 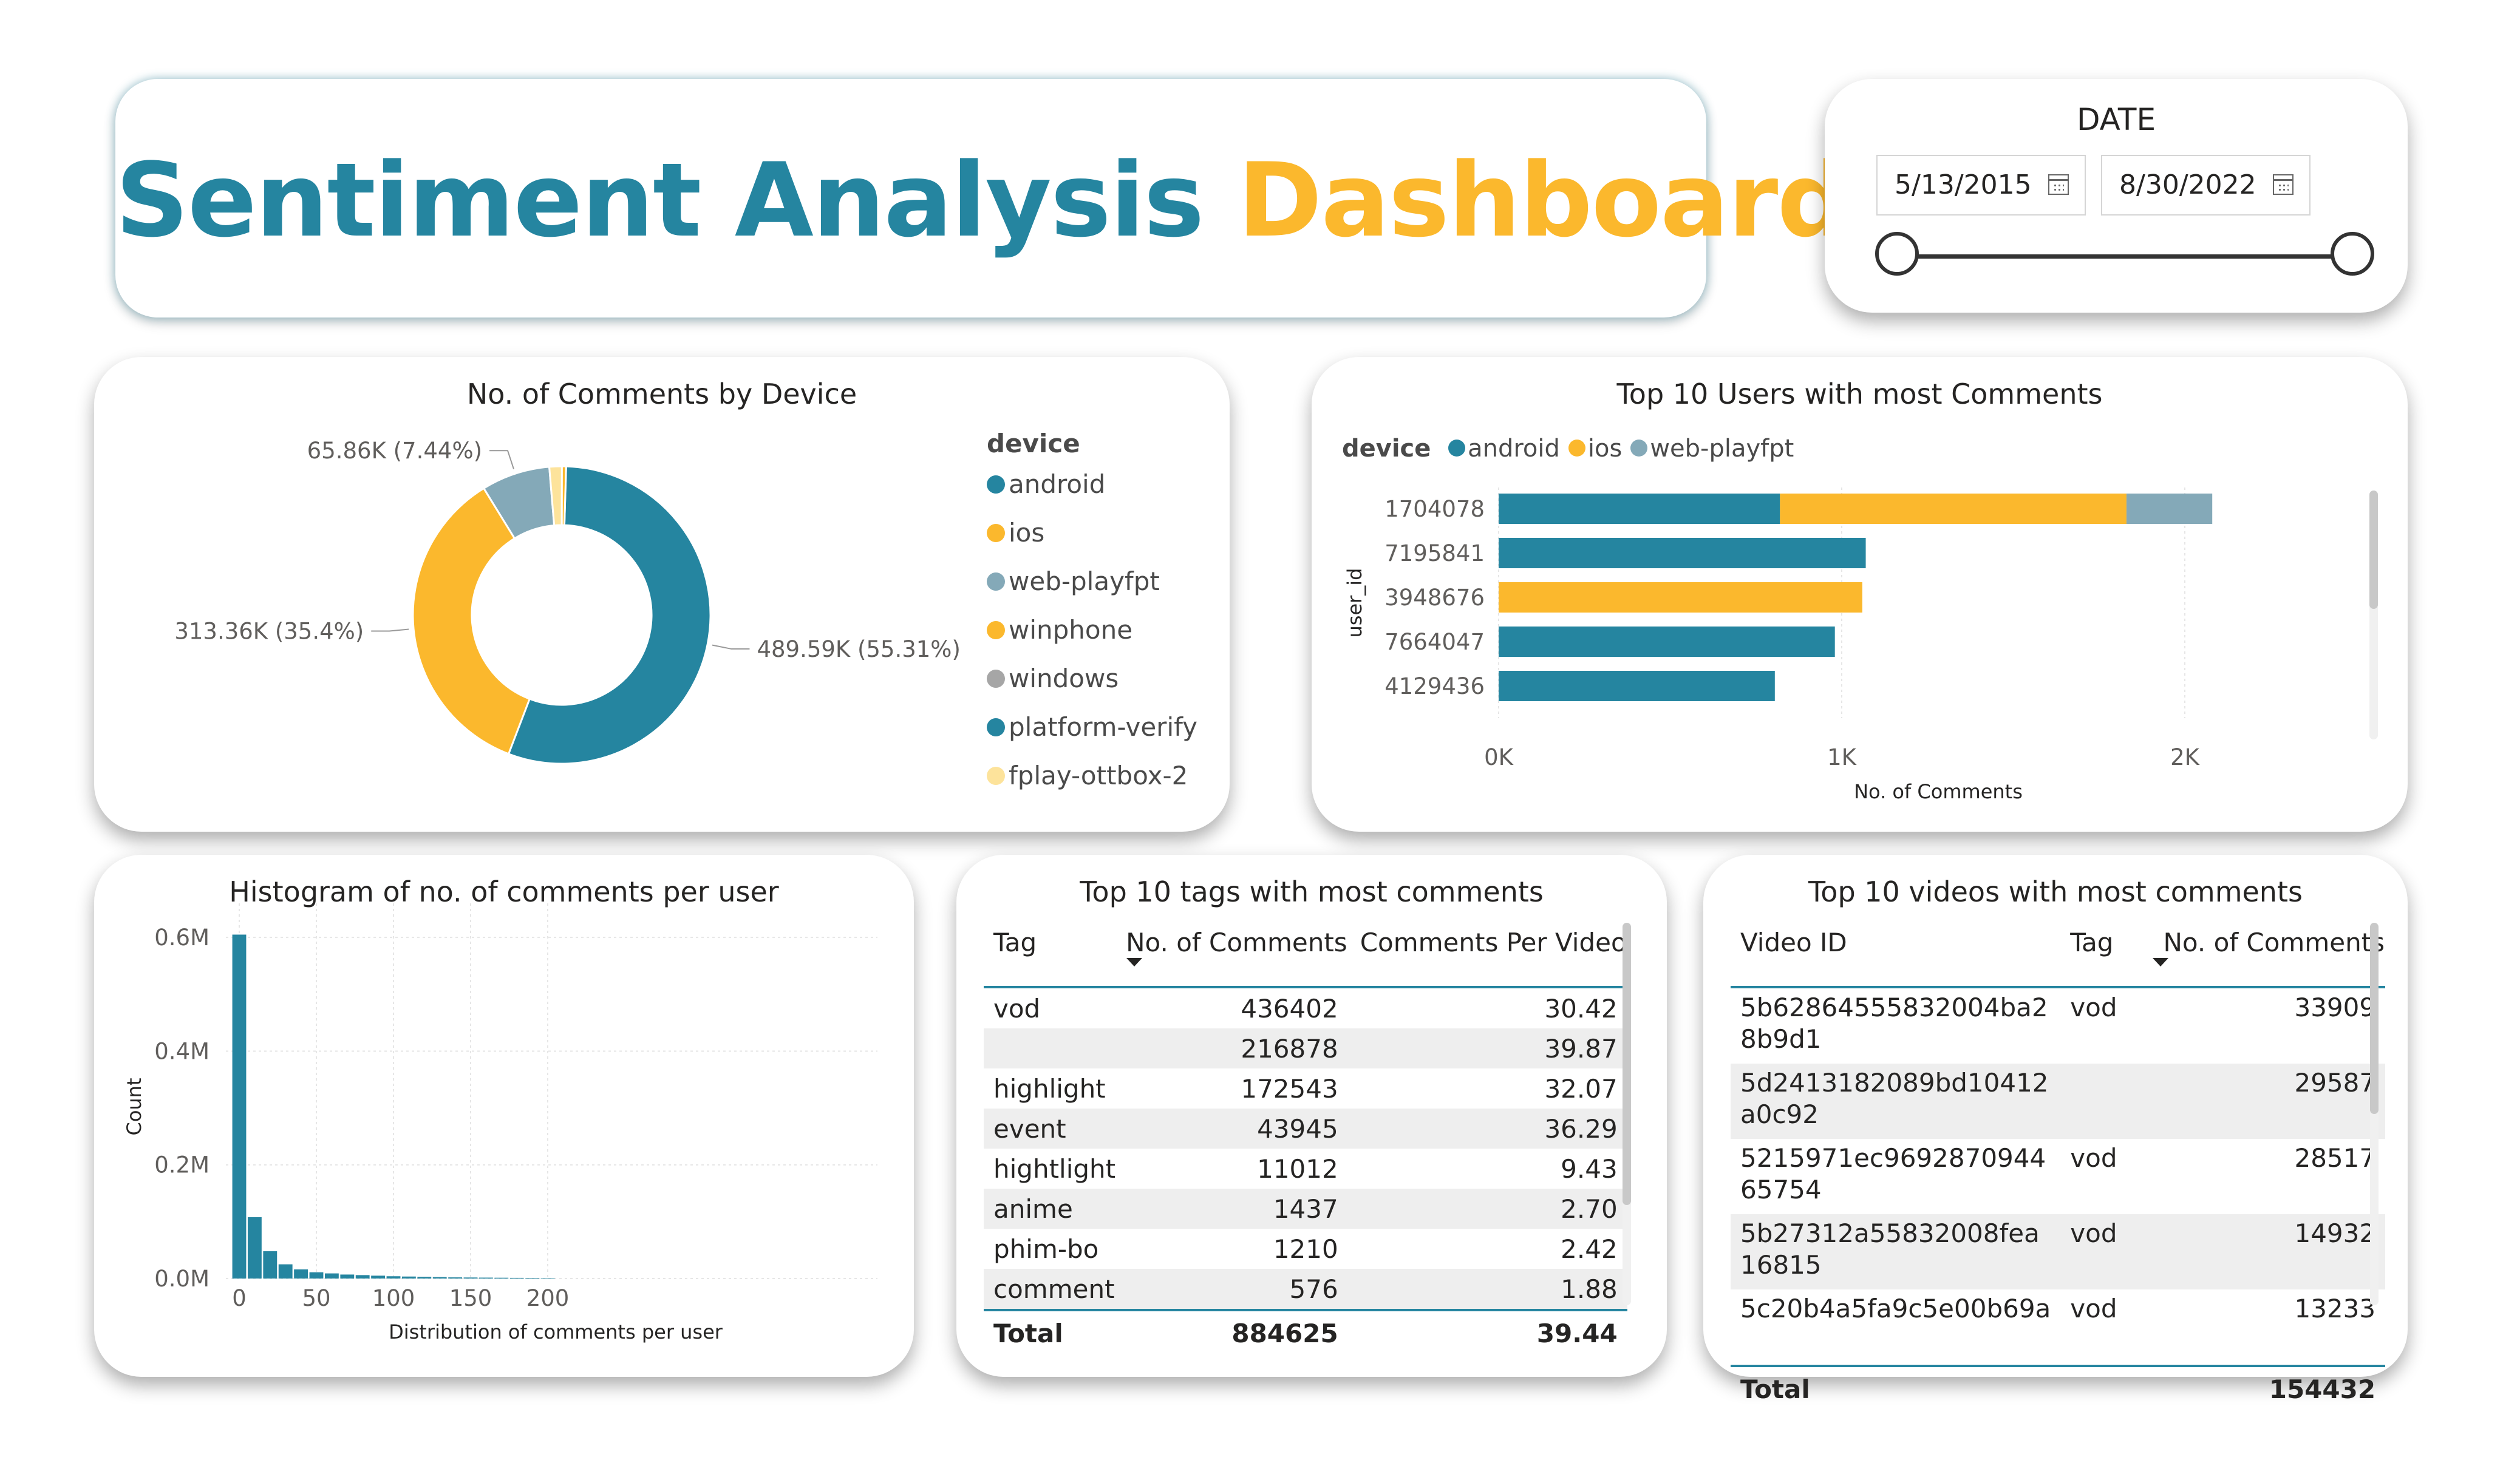 What do you see at coordinates (1434, 509) in the screenshot?
I see `y-tick-label: 1704078` at bounding box center [1434, 509].